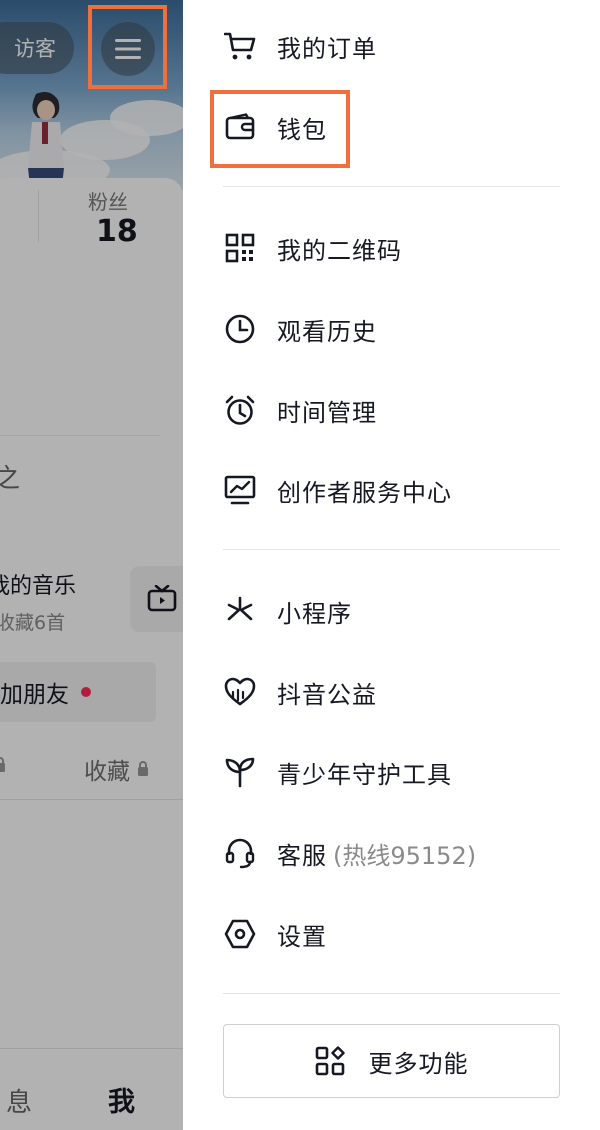  What do you see at coordinates (393, 46) in the screenshot?
I see `drawer-item-orders: 我的订单` at bounding box center [393, 46].